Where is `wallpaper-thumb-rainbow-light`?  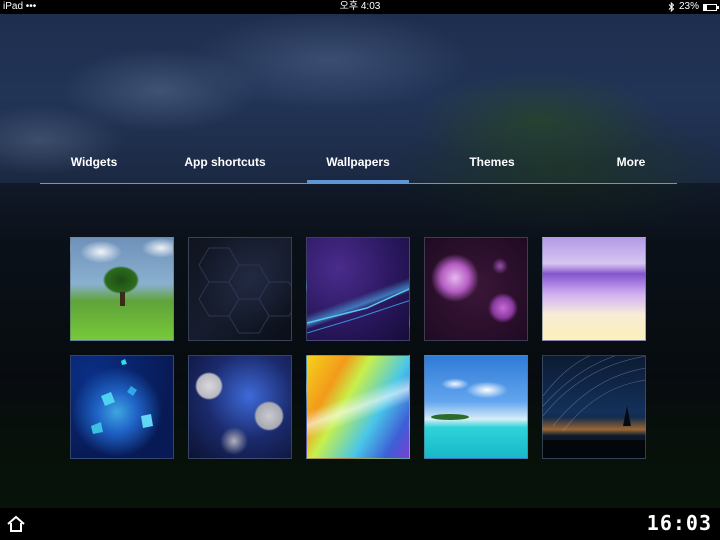
wallpaper-thumb-rainbow-light is located at coordinates (358, 407).